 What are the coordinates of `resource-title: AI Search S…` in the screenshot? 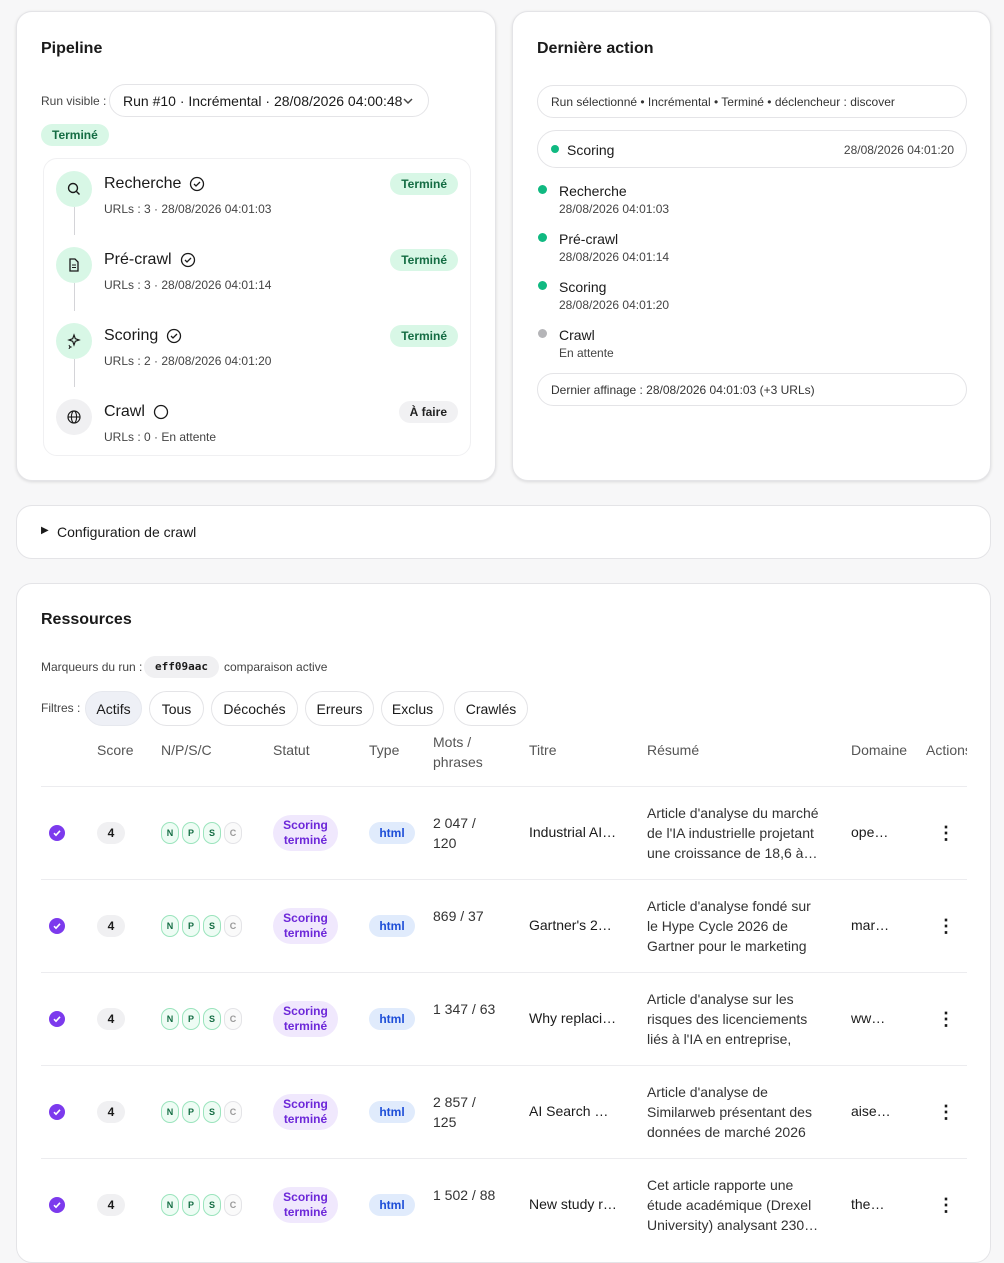 It's located at (573, 1111).